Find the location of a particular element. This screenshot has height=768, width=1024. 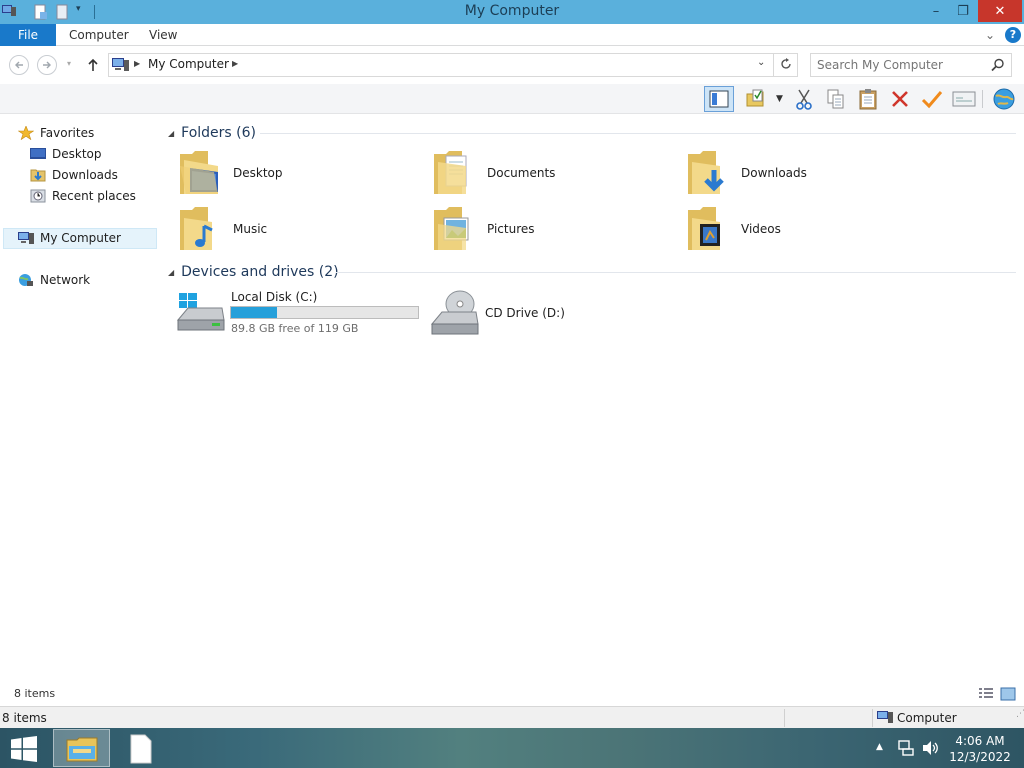

folder-options-button is located at coordinates (756, 99).